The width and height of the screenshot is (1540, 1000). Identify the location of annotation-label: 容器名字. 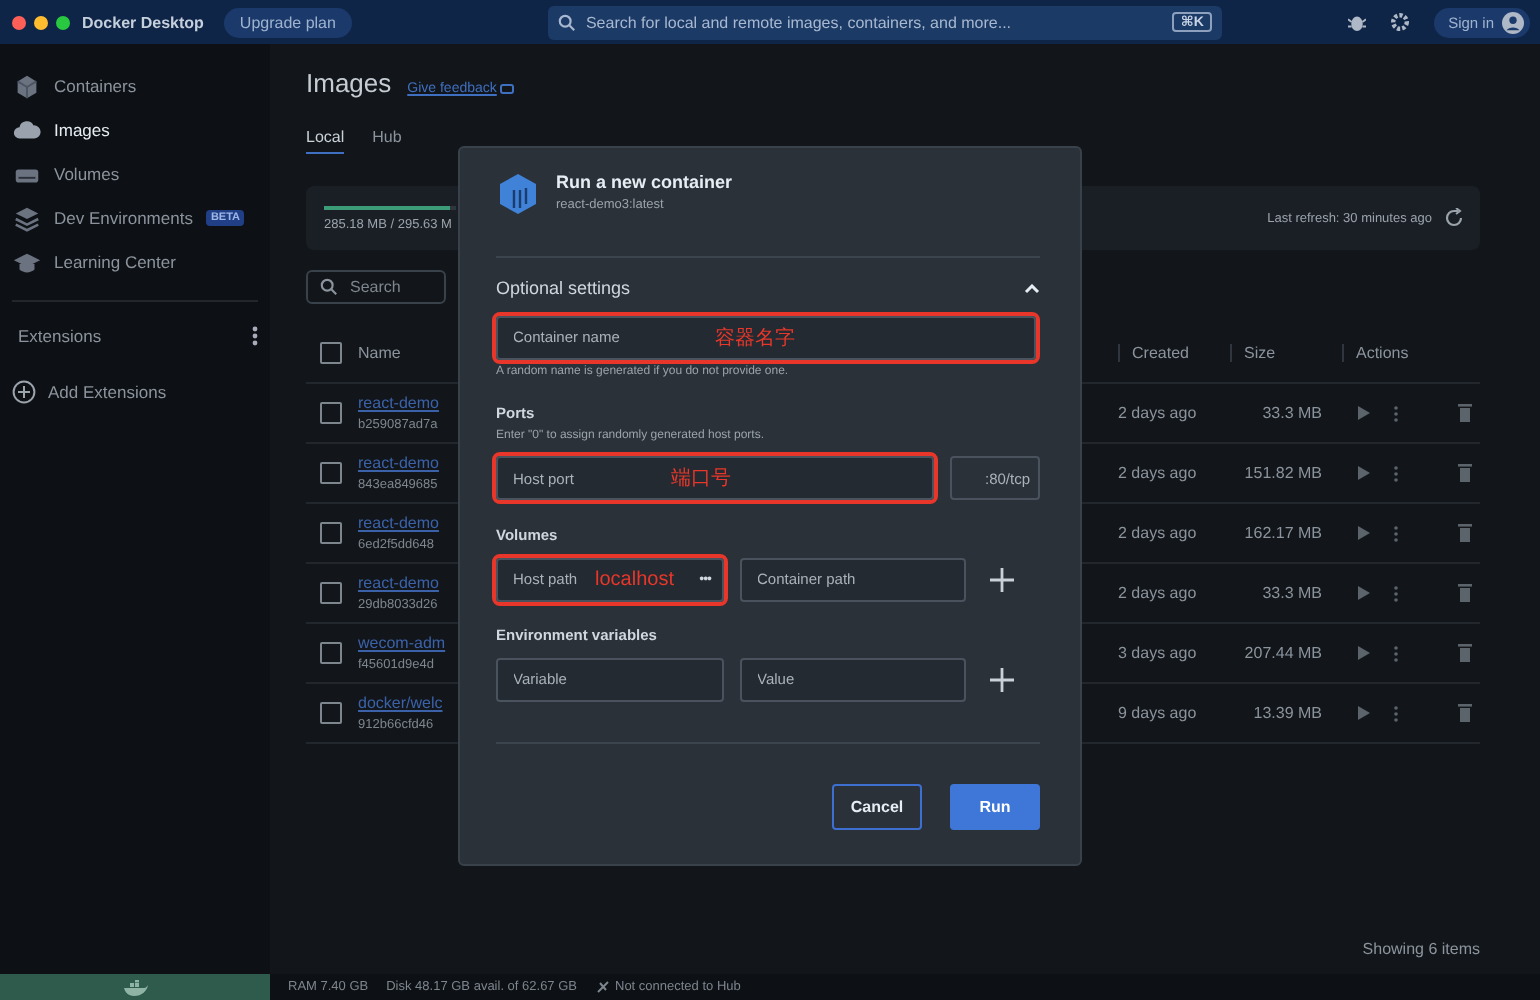
(755, 338).